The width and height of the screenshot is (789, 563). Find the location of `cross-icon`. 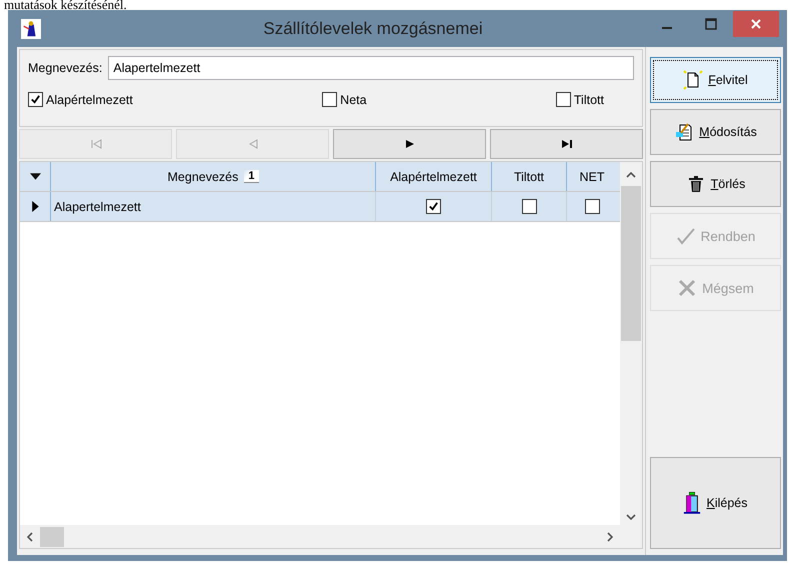

cross-icon is located at coordinates (687, 288).